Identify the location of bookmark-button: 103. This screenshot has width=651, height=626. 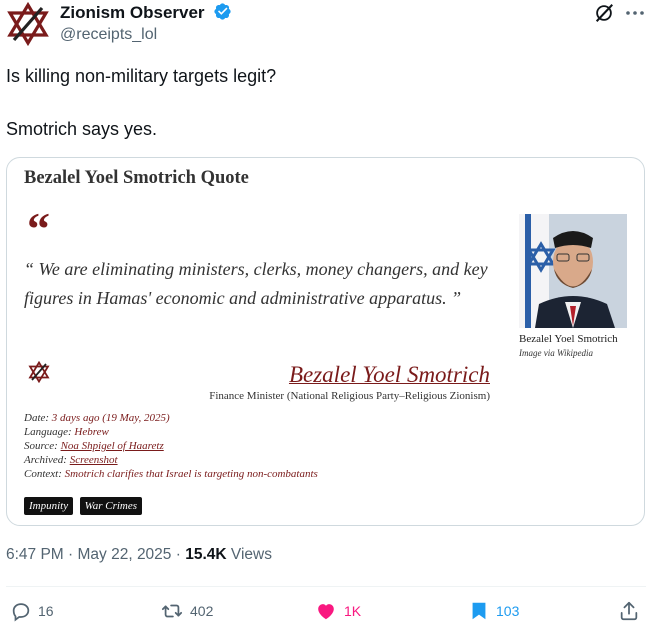
(493, 611).